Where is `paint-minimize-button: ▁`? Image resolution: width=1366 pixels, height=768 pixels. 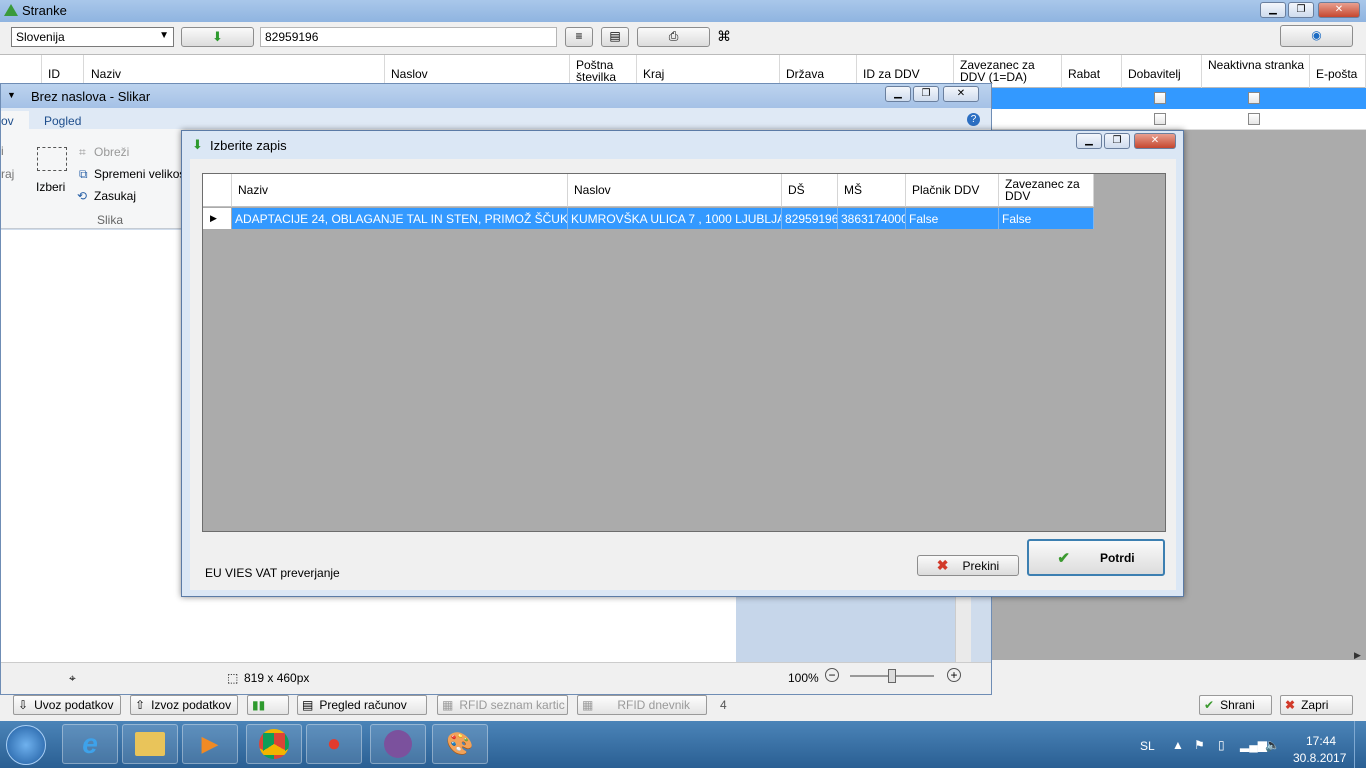
paint-minimize-button: ▁ is located at coordinates (898, 94).